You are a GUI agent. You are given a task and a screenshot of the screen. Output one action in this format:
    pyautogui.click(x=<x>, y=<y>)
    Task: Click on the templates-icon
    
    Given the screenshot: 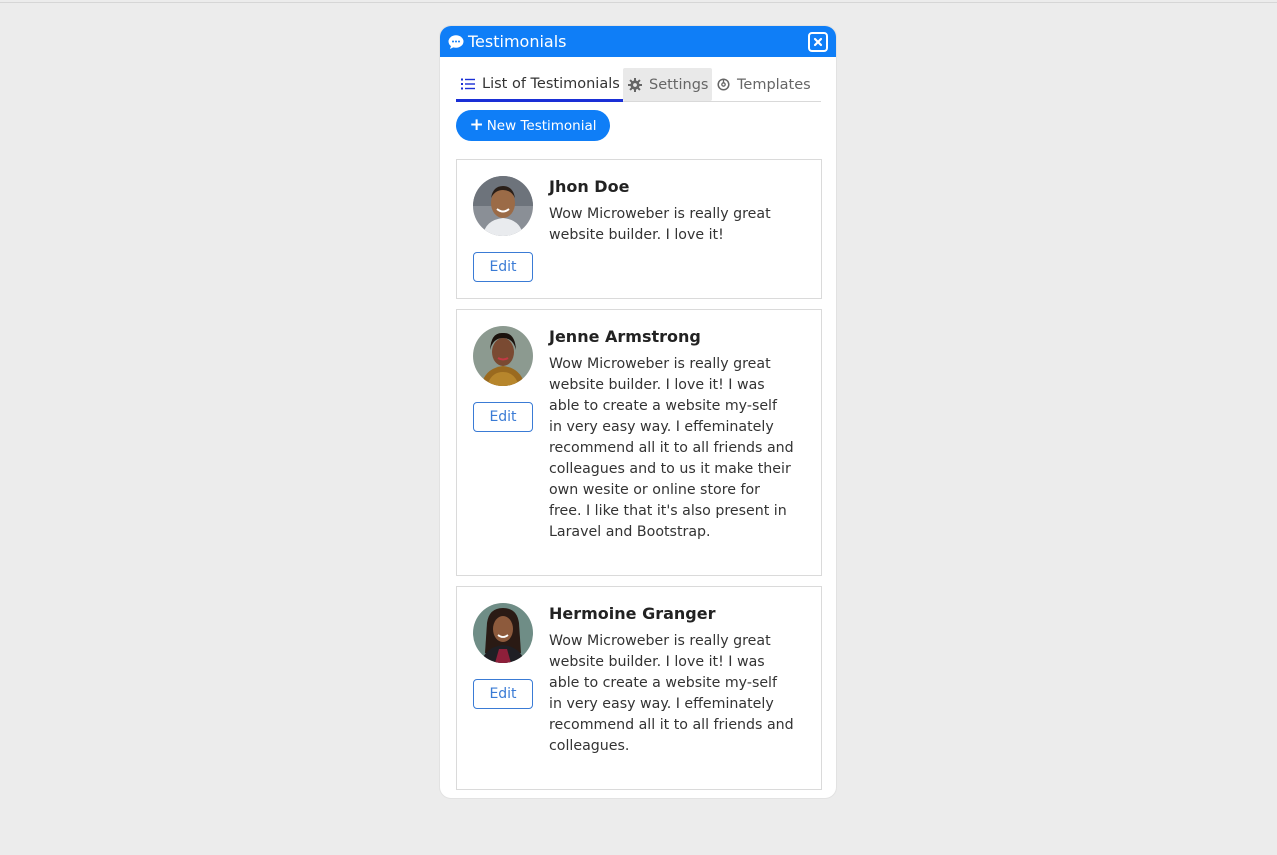 What is the action you would take?
    pyautogui.click(x=723, y=84)
    